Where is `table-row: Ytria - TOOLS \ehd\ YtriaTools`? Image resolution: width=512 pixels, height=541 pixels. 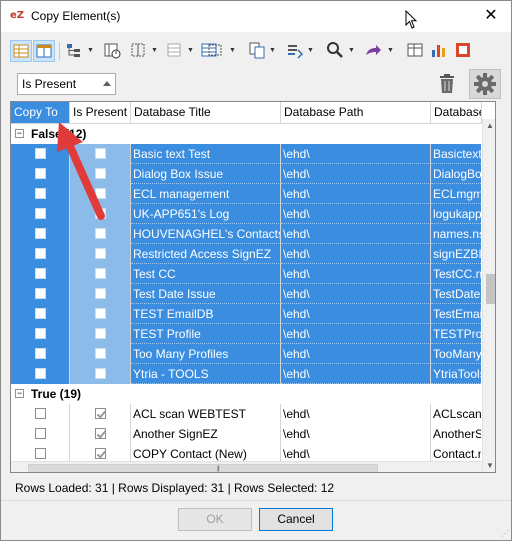
table-row: Ytria - TOOLS \ehd\ YtriaTools is located at coordinates (246, 374).